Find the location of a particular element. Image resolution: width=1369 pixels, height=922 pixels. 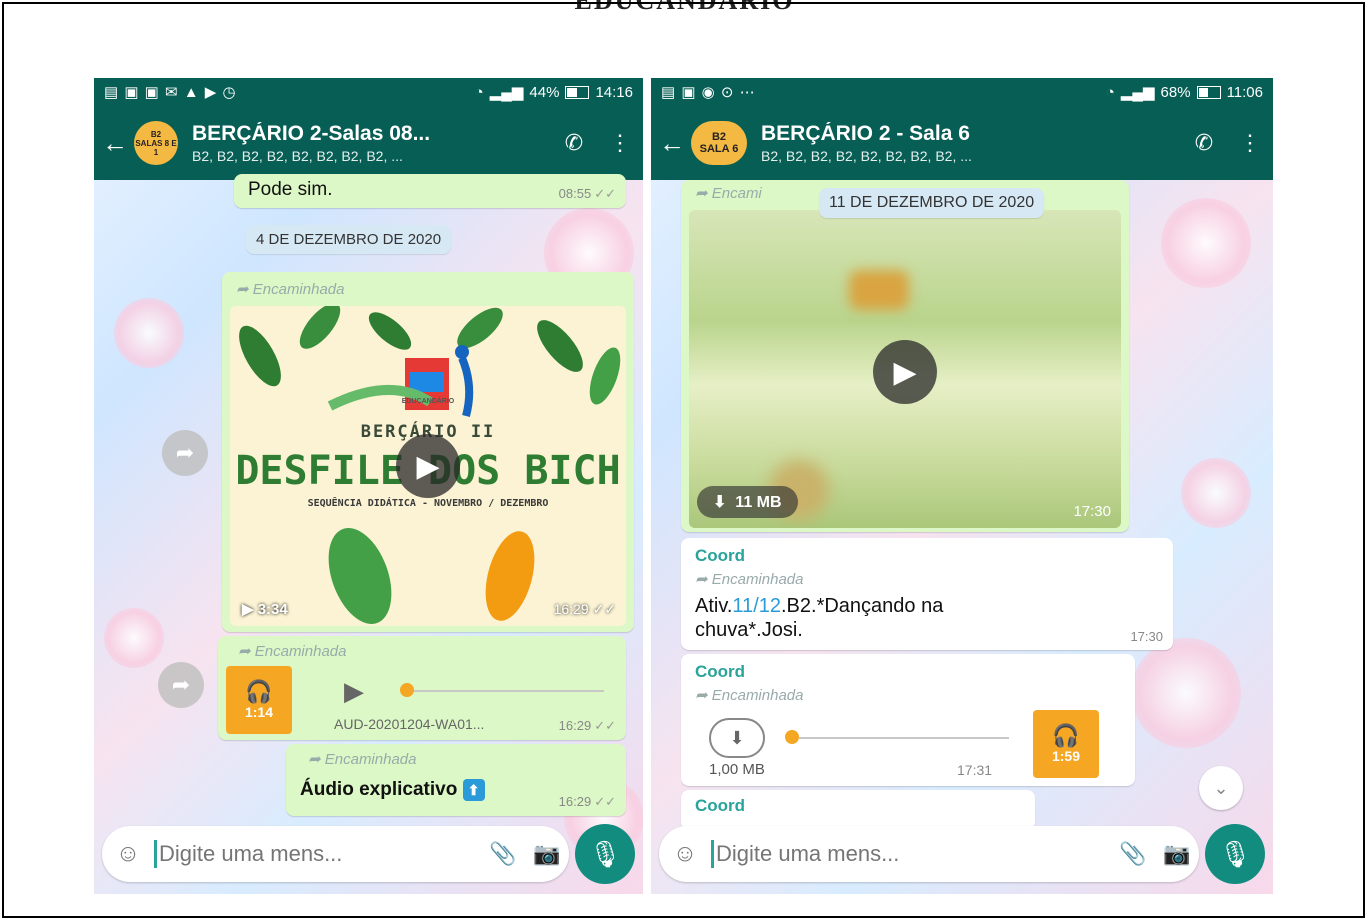

clock: 11:06 is located at coordinates (1244, 92).